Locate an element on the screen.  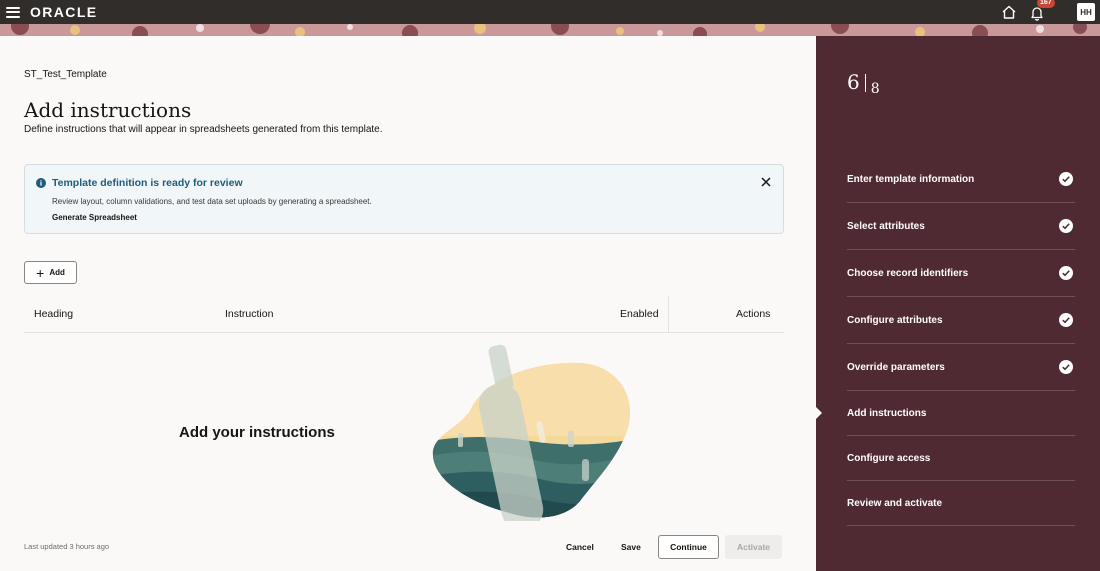
train-step-select-attributes: Select attributes is located at coordinates (961, 226).